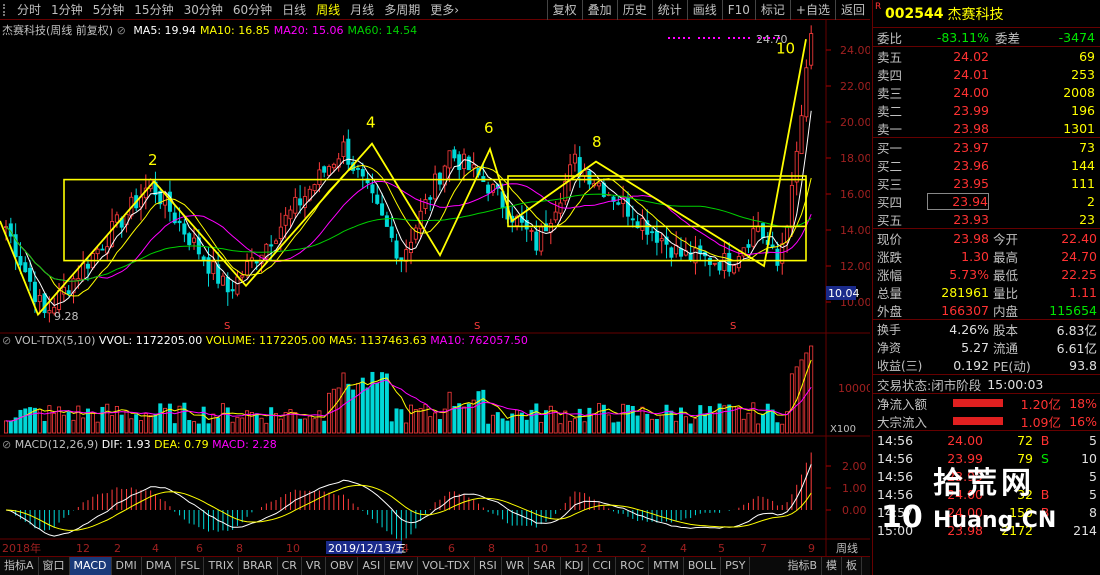 Image resolution: width=1100 pixels, height=575 pixels. I want to click on period-tab: 周线, so click(328, 10).